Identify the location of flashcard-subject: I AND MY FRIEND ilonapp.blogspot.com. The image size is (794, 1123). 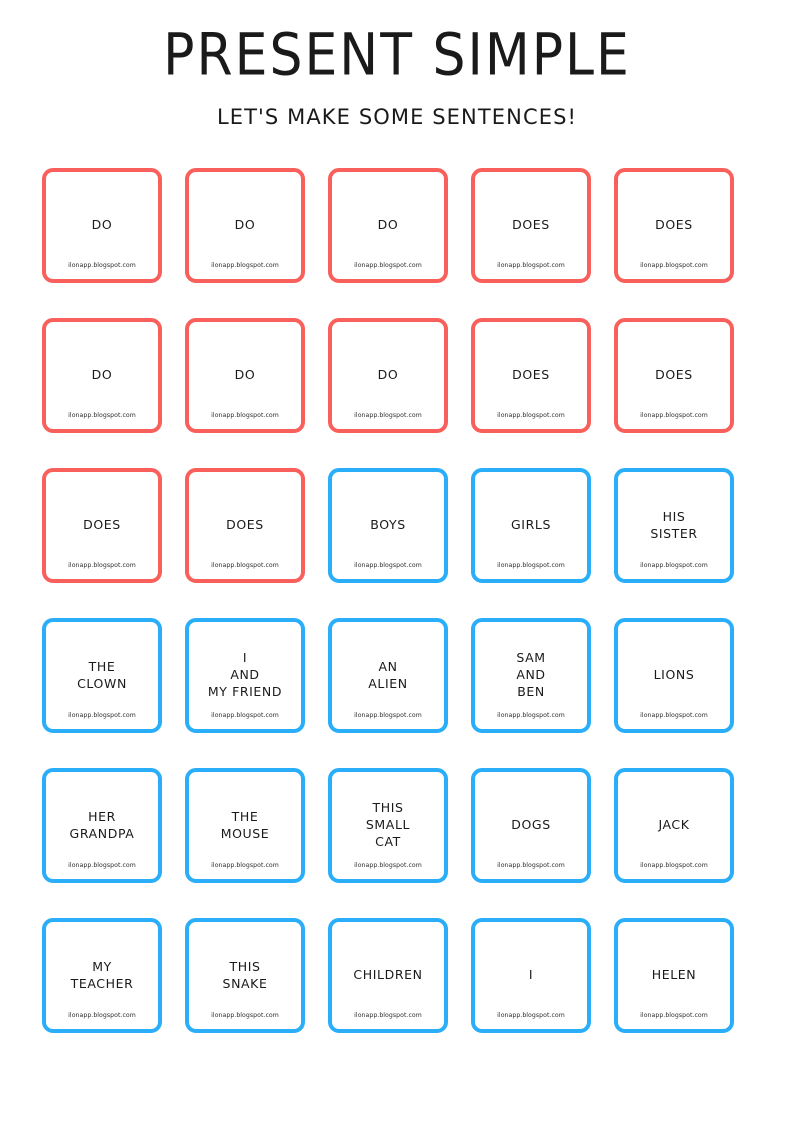
(245, 675).